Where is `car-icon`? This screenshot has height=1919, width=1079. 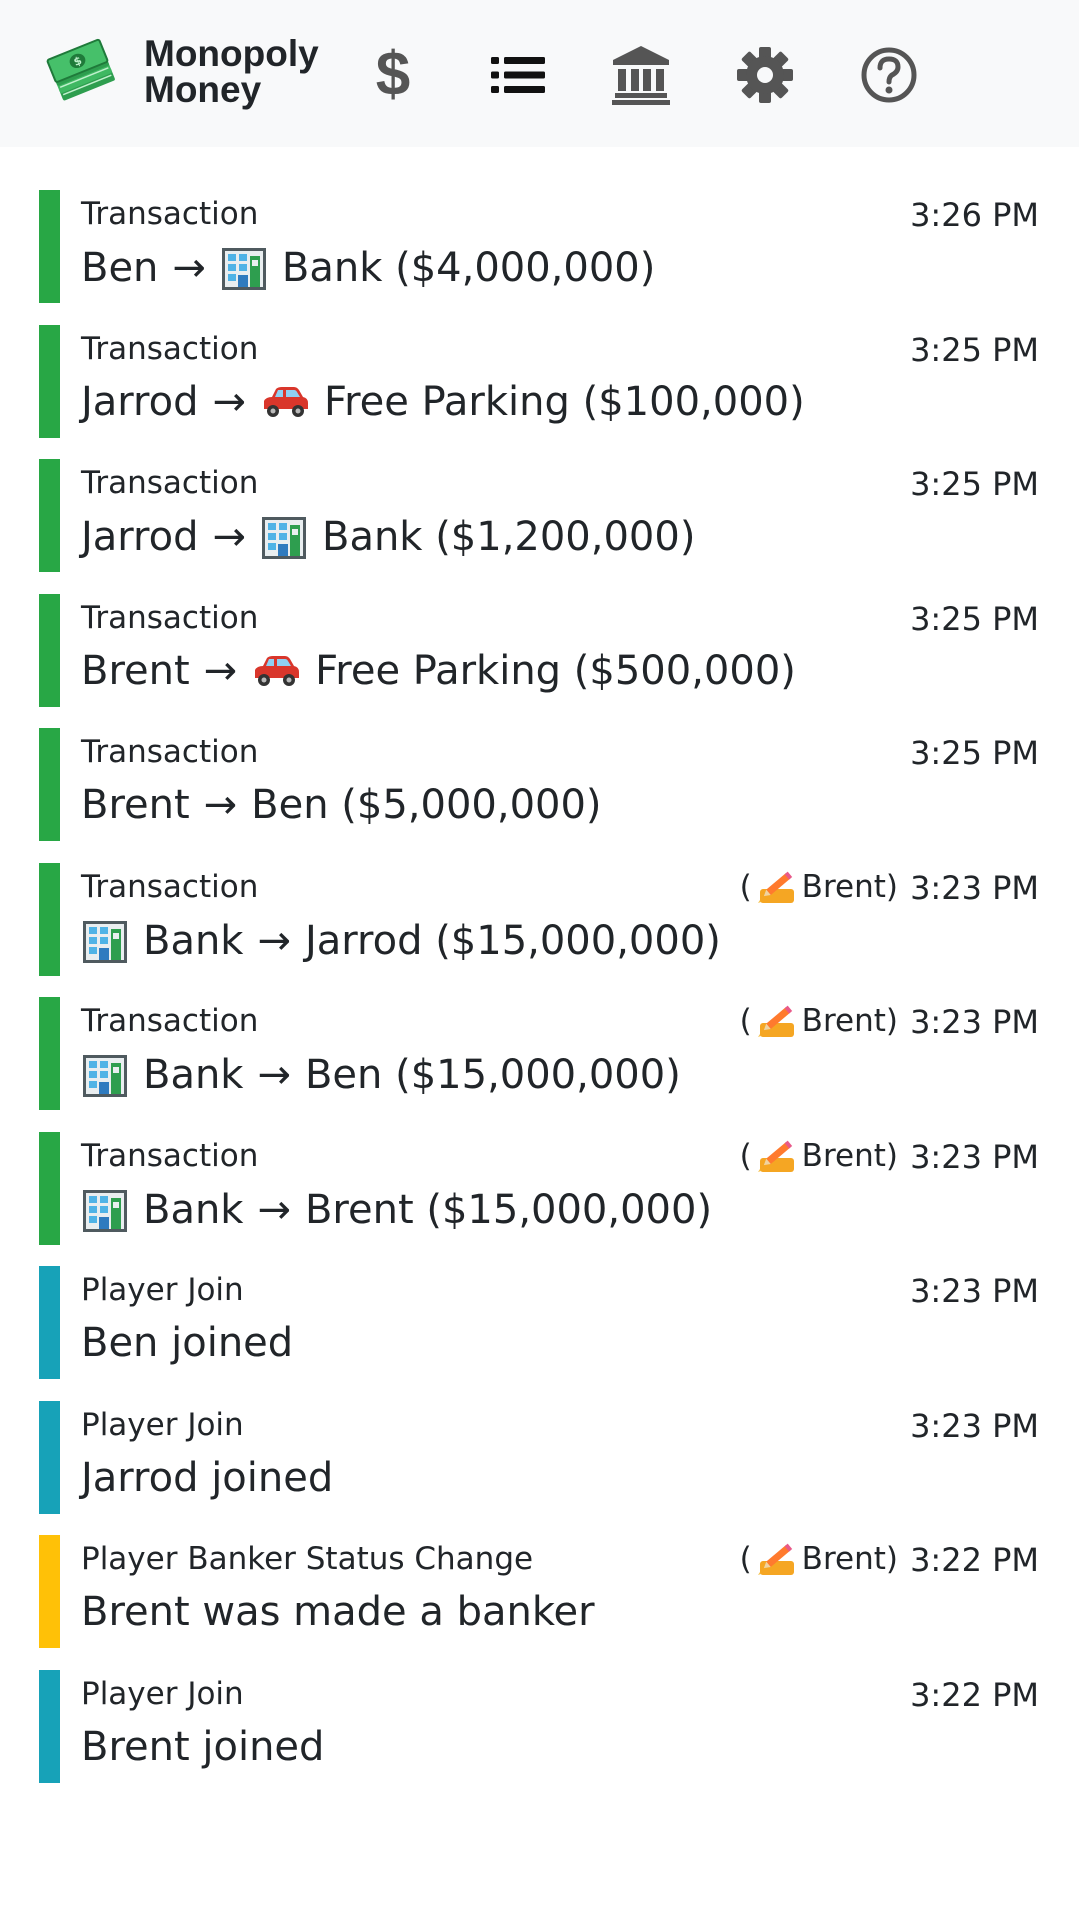
car-icon is located at coordinates (276, 671).